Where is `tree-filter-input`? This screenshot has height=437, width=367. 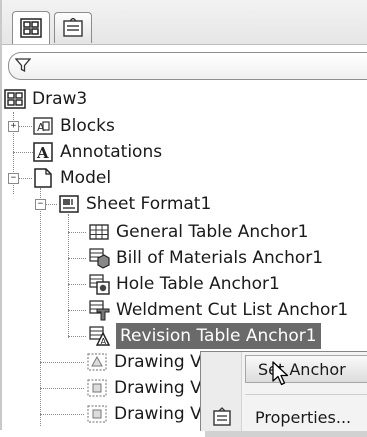
tree-filter-input is located at coordinates (187, 66).